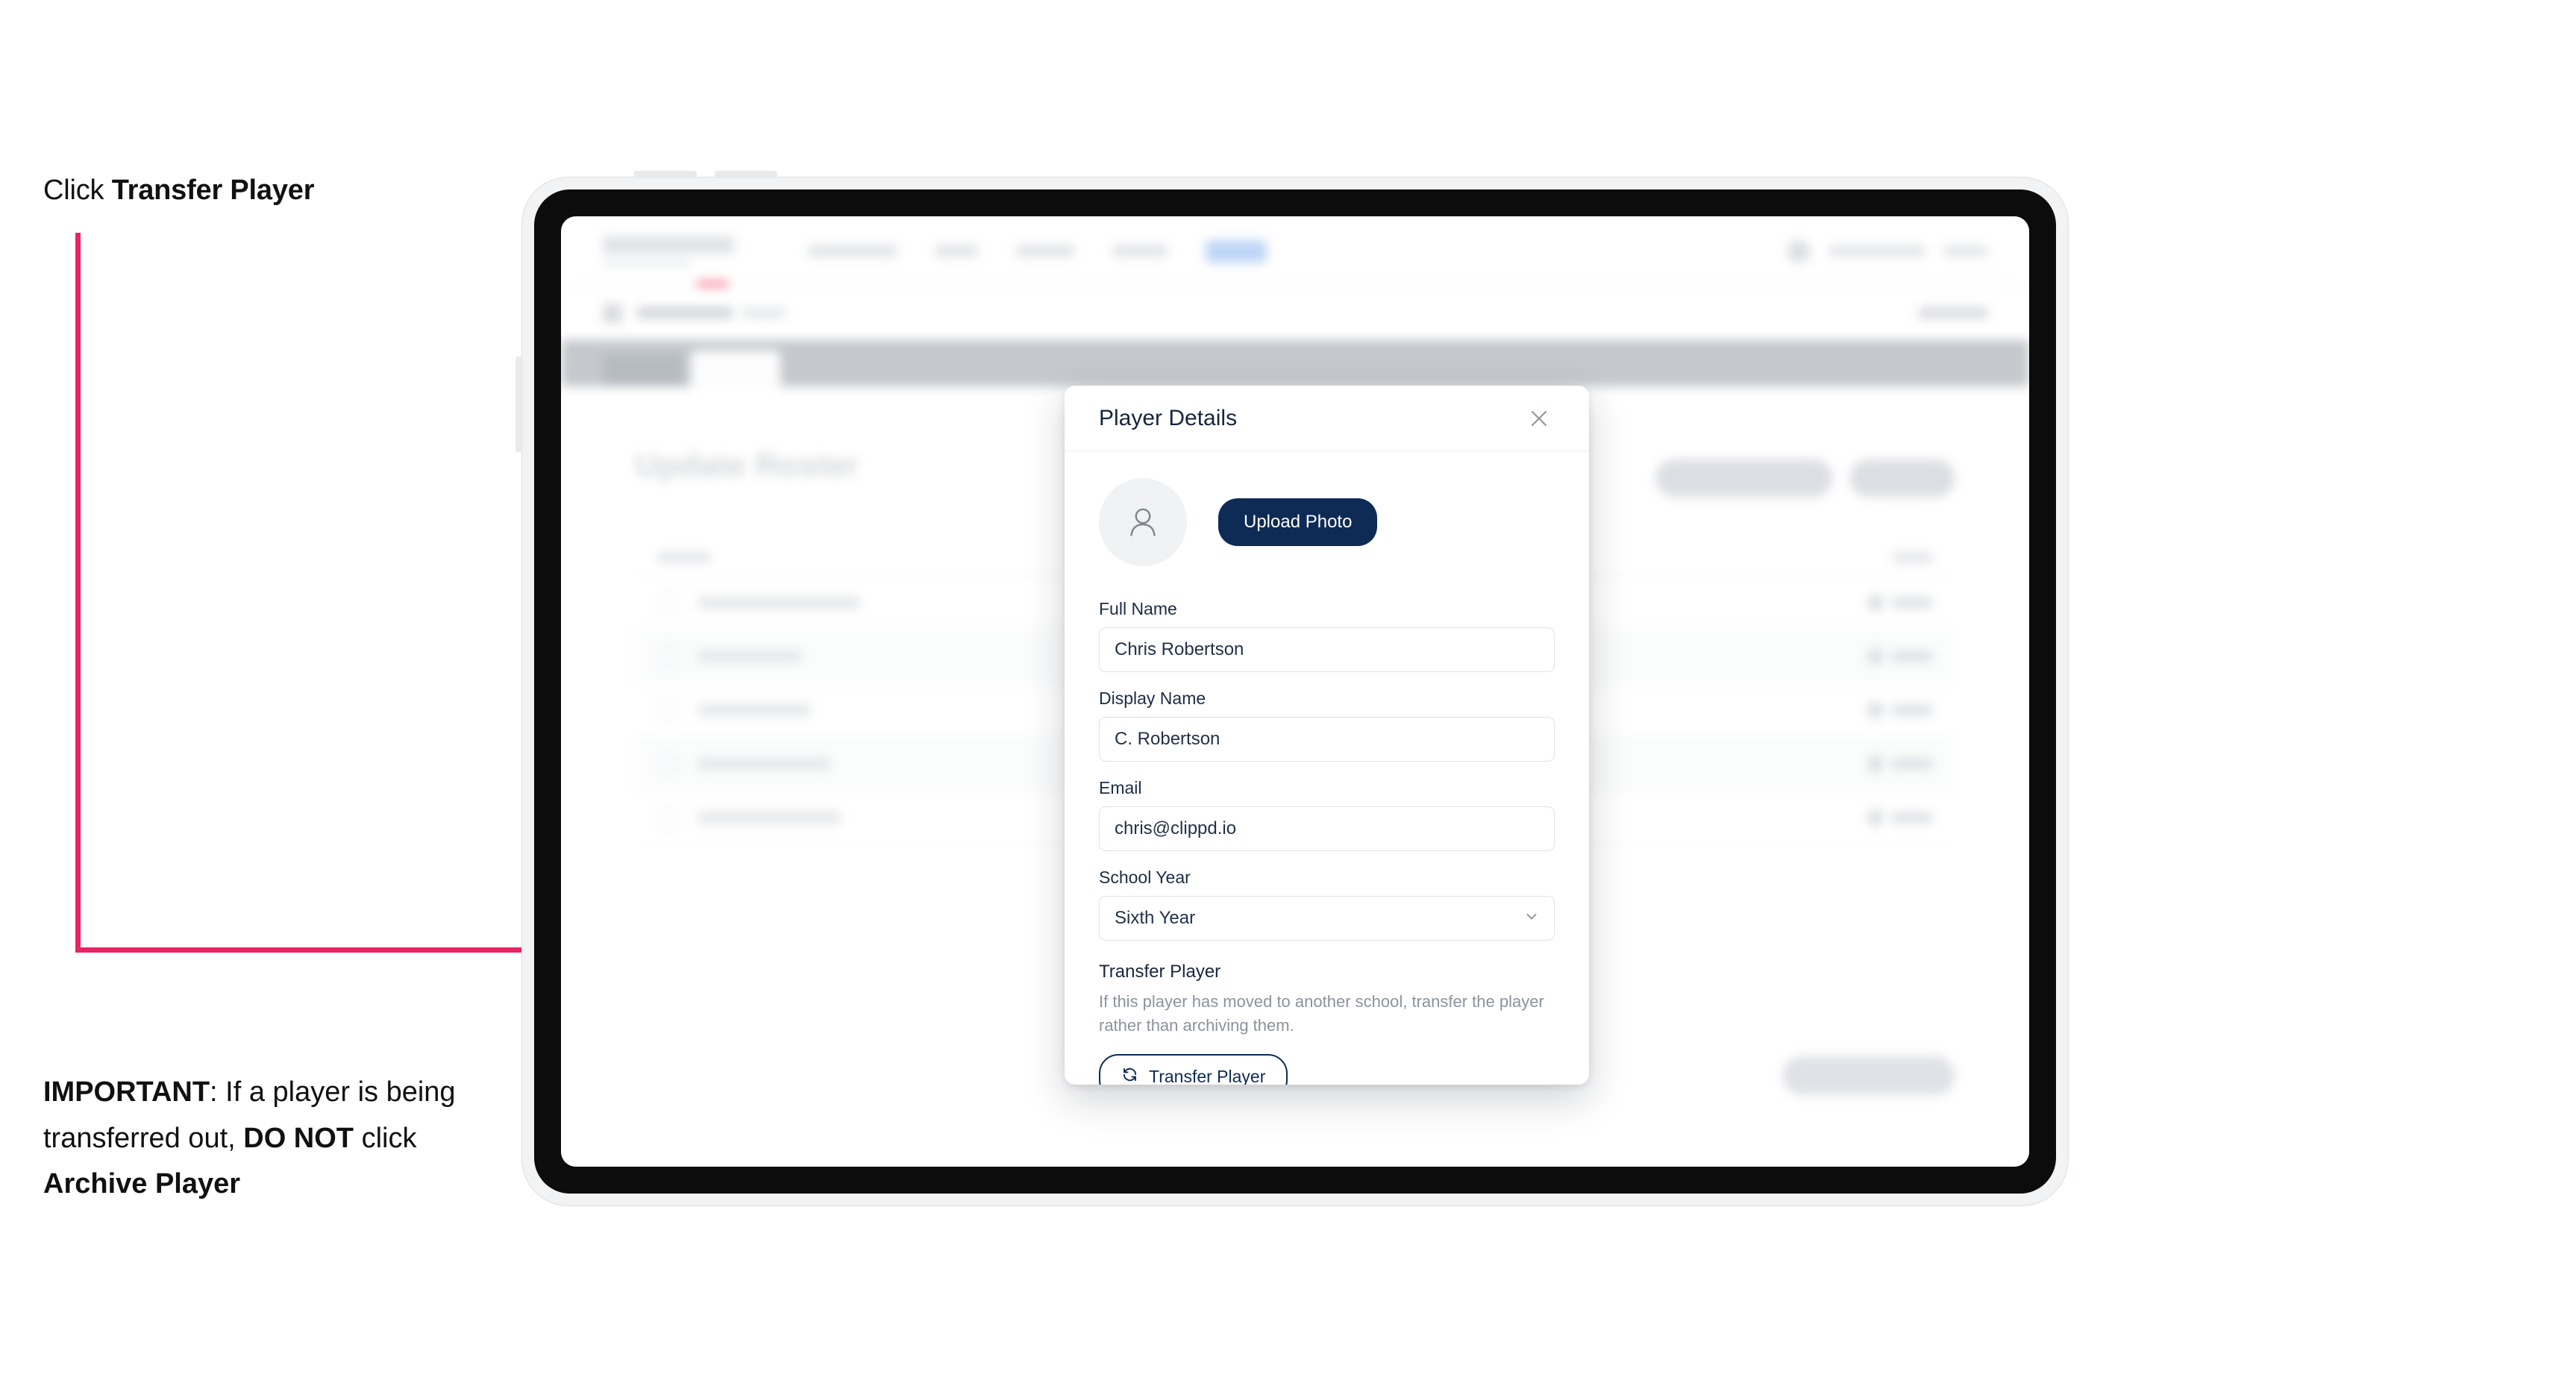  What do you see at coordinates (1327, 418) in the screenshot?
I see `modal-header: Player Details` at bounding box center [1327, 418].